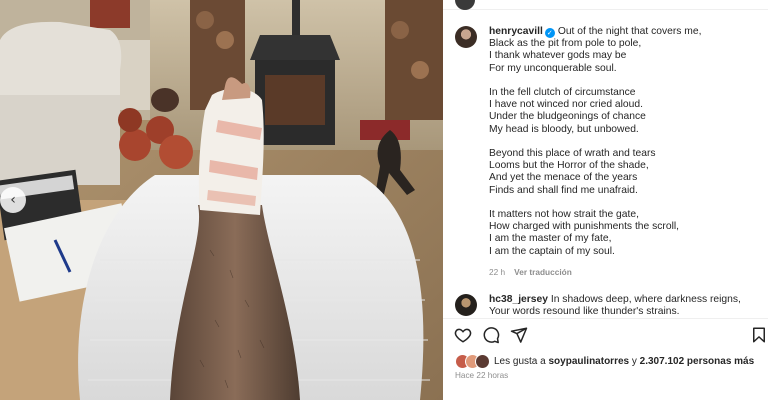 The height and width of the screenshot is (400, 768). I want to click on likes-connector: y, so click(634, 361).